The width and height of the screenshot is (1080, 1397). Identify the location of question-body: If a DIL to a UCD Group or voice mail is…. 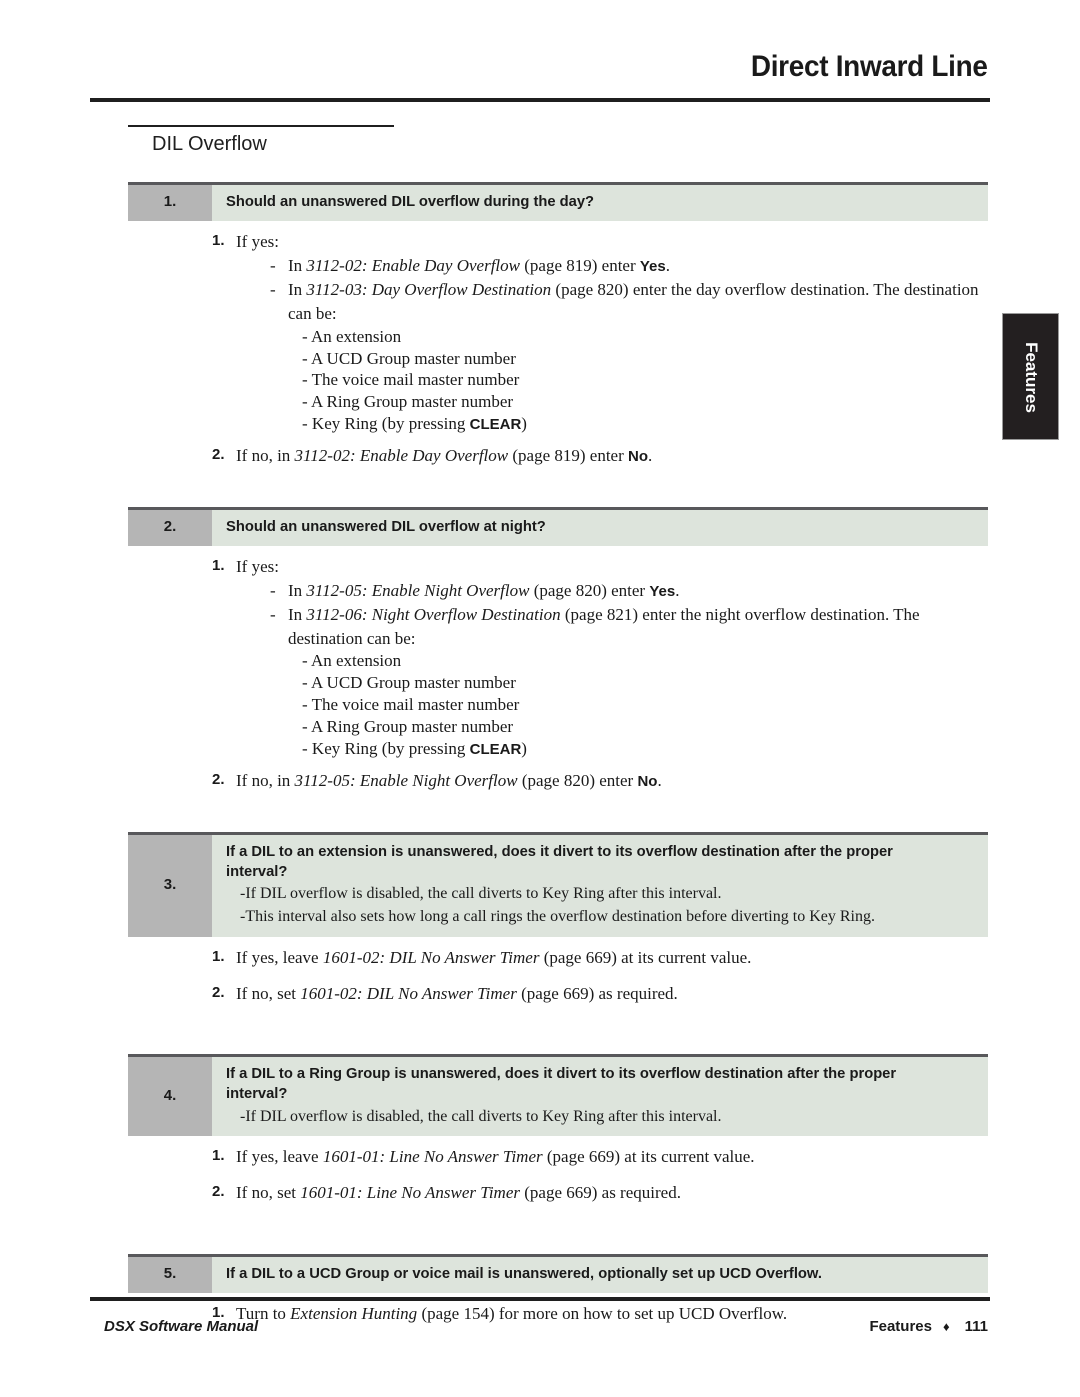
(600, 1275).